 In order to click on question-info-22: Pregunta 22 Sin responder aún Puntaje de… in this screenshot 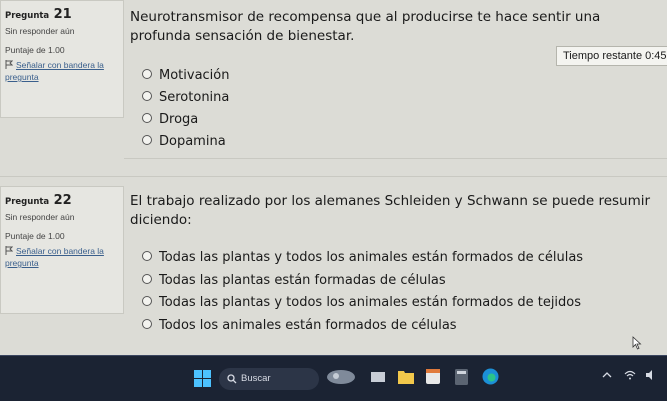, I will do `click(62, 250)`.